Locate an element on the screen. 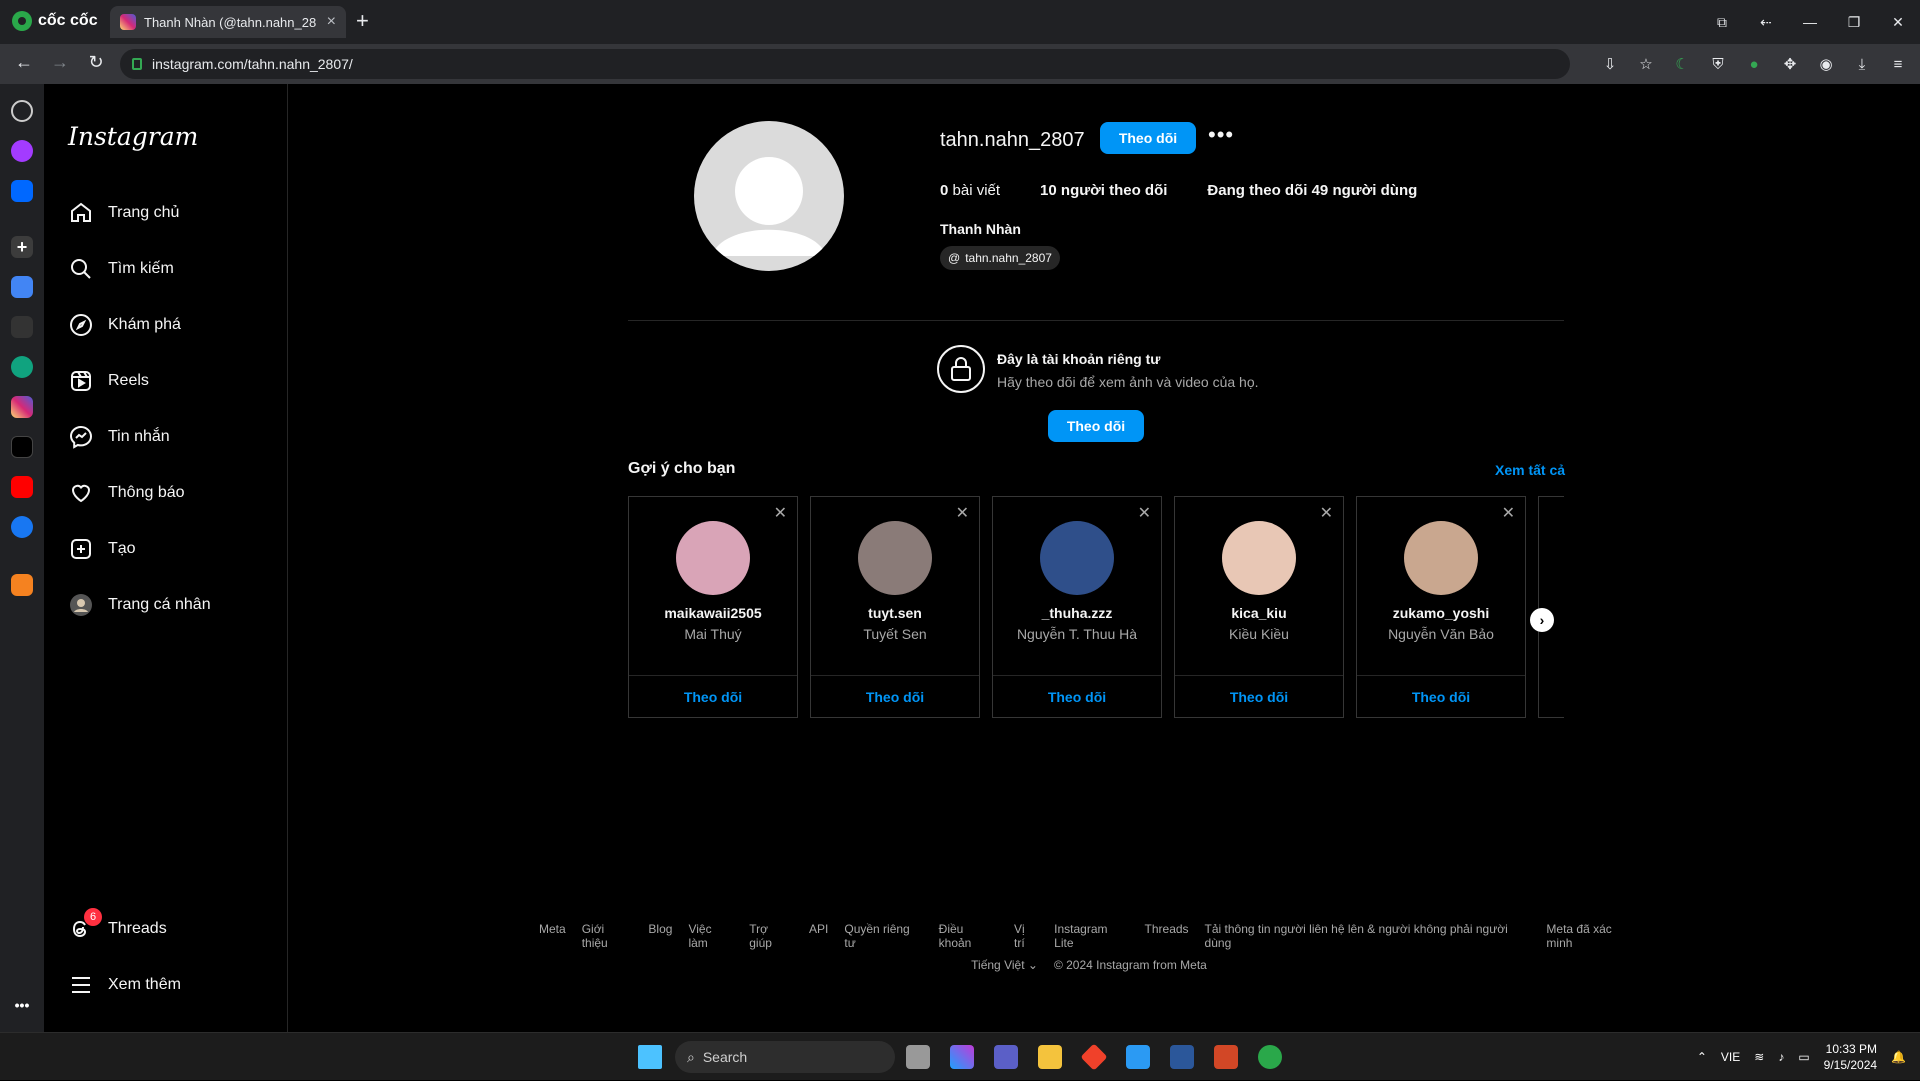  chevron-up-icon: ⌃ is located at coordinates (1702, 1057).